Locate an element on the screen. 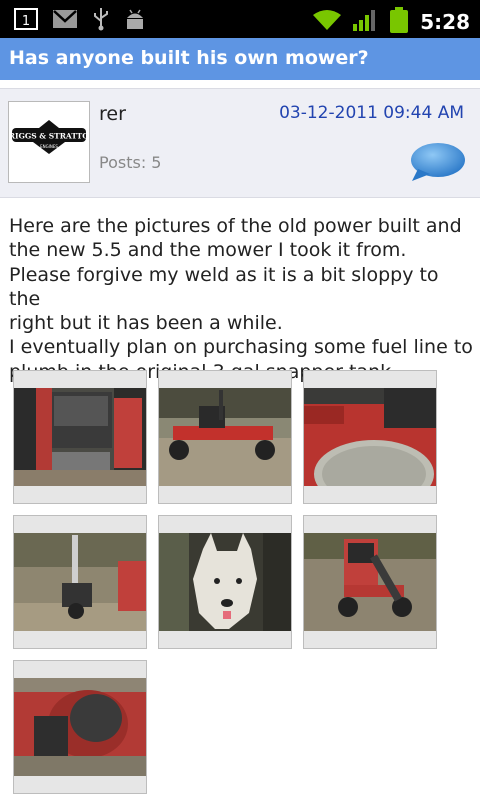 The height and width of the screenshot is (800, 480). post-body-line: right but it has been a while. is located at coordinates (146, 323).